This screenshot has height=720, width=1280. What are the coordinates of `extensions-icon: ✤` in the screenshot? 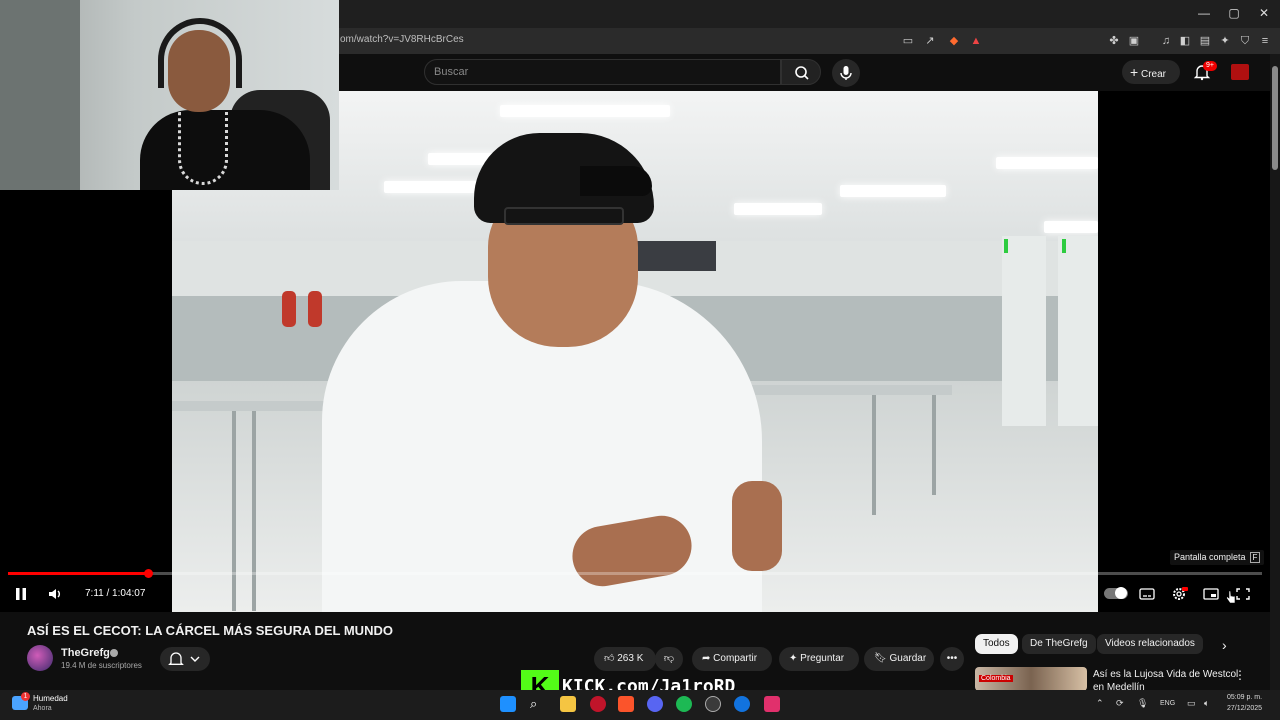 It's located at (1114, 41).